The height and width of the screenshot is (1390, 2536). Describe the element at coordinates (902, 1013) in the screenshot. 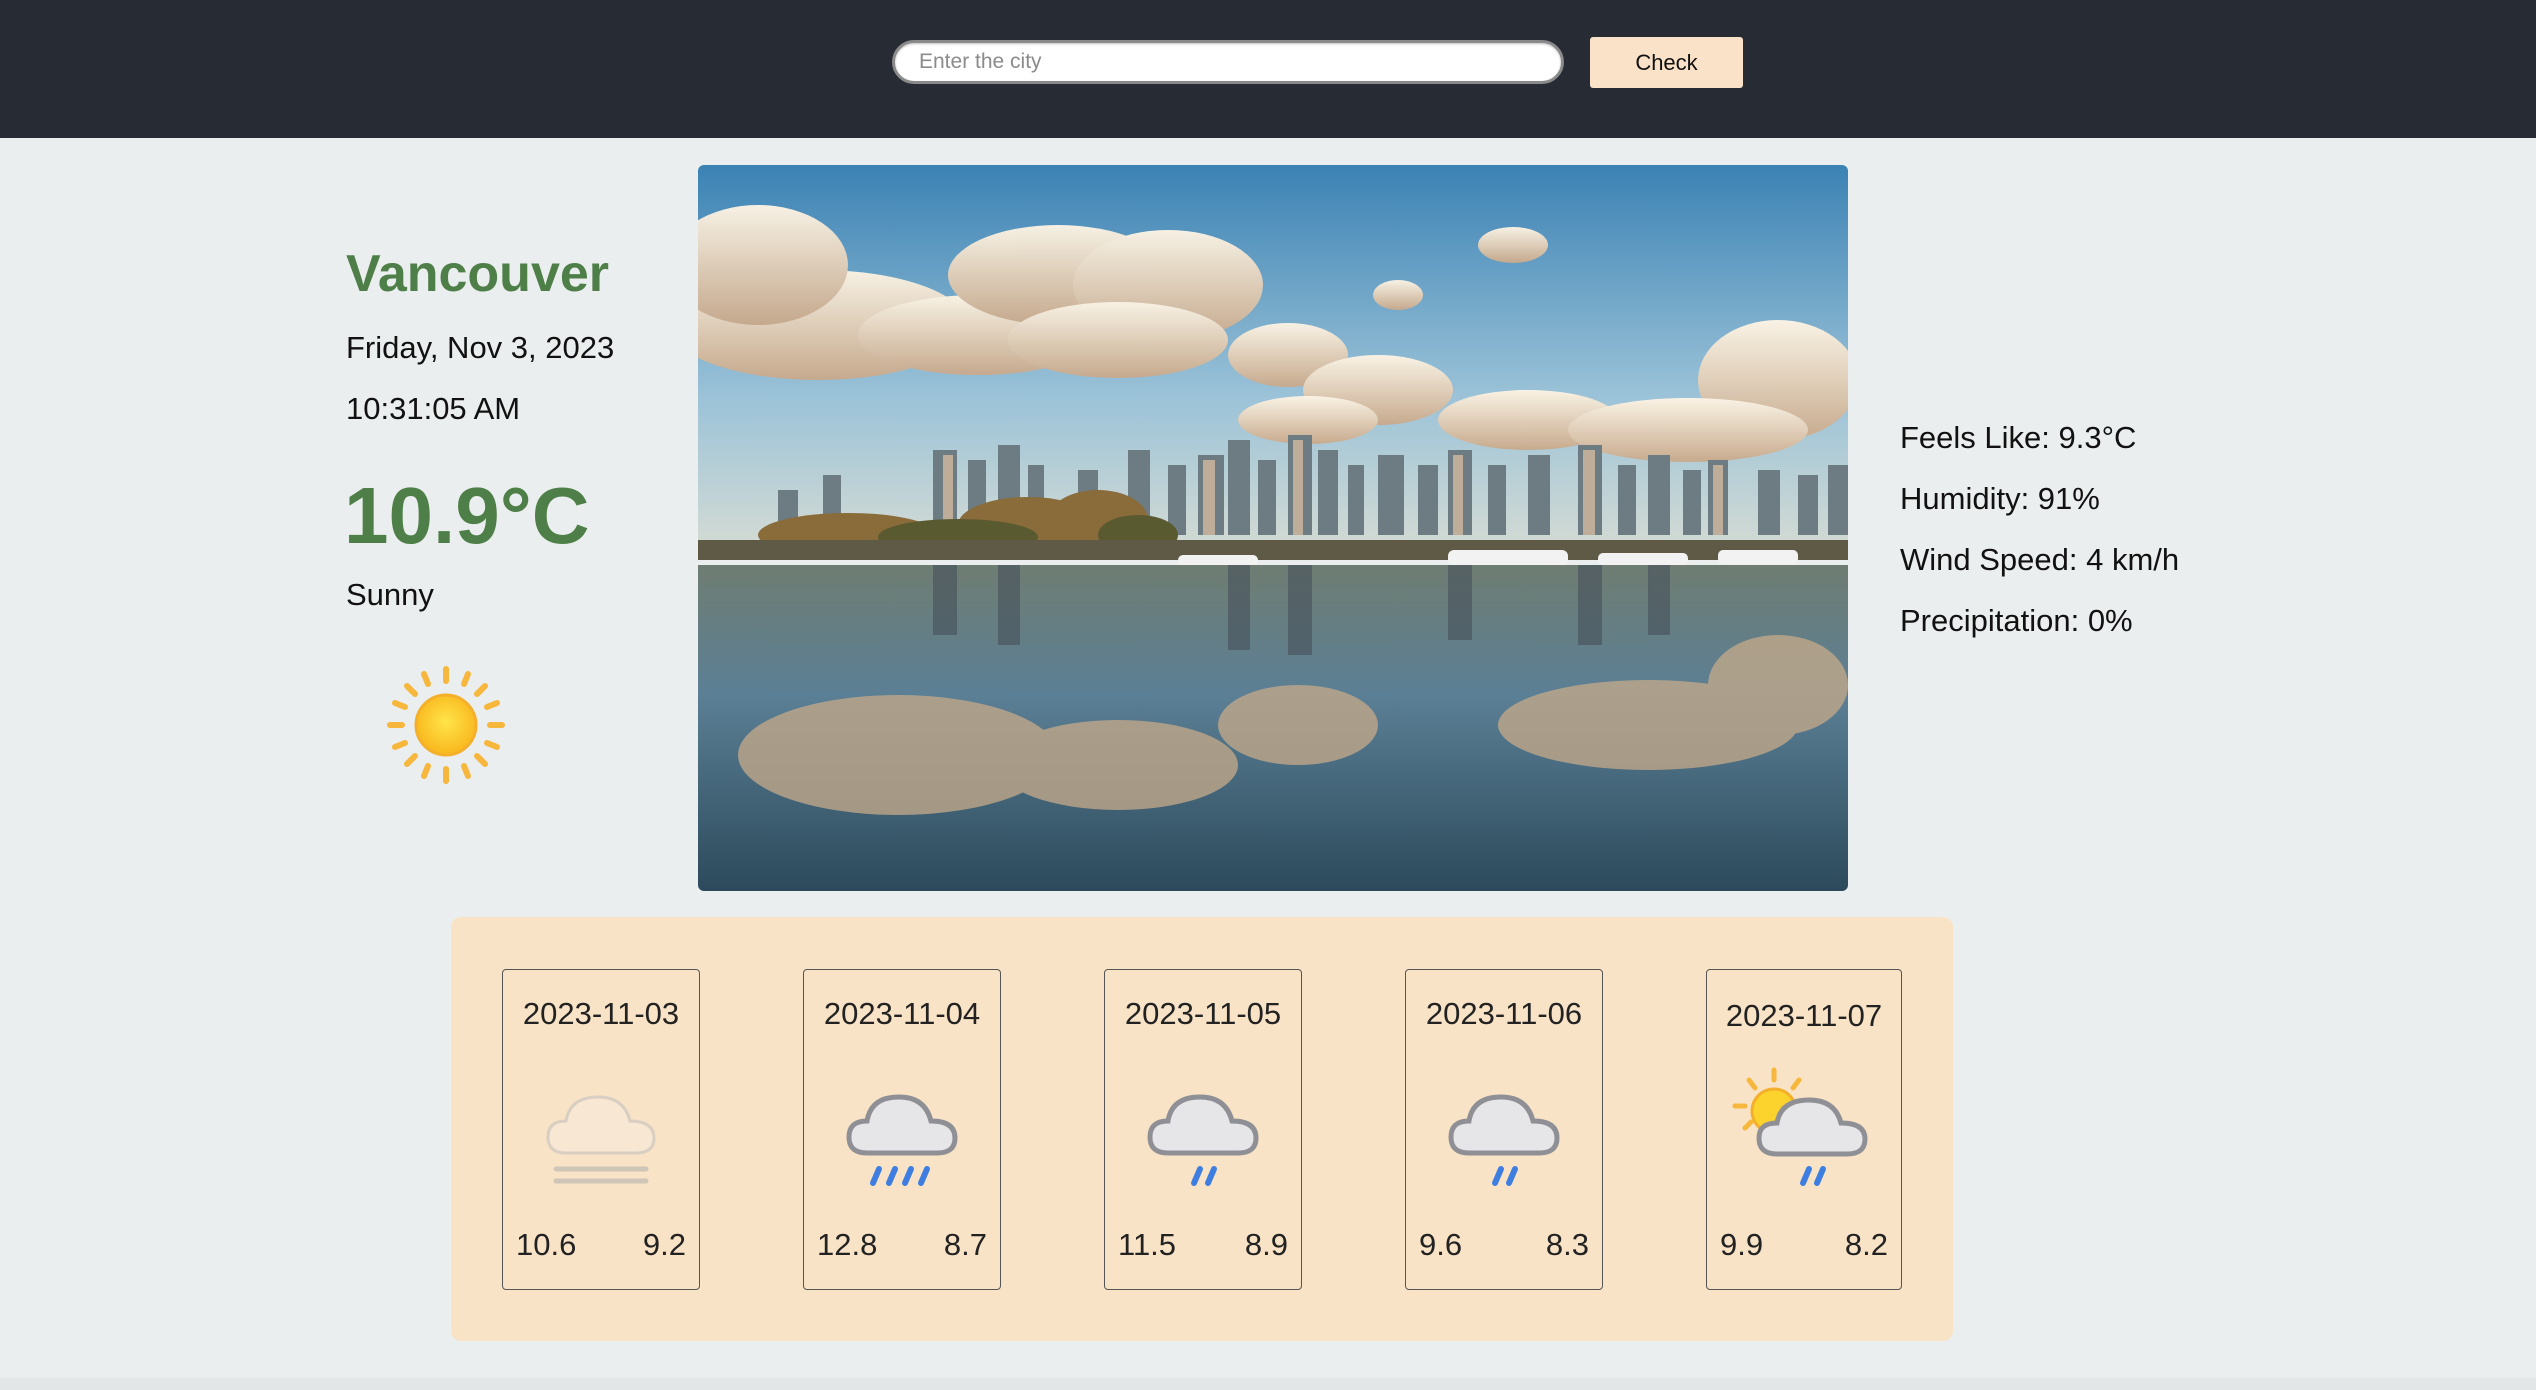

I see `forecast-date: 2023-11-04` at that location.